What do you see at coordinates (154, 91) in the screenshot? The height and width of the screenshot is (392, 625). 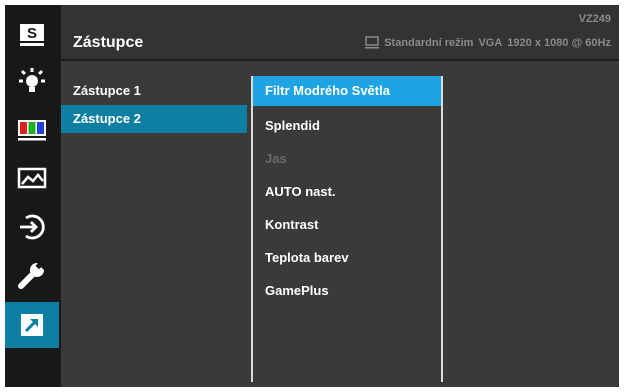 I see `menu-item-shortcut-1: Zástupce 1` at bounding box center [154, 91].